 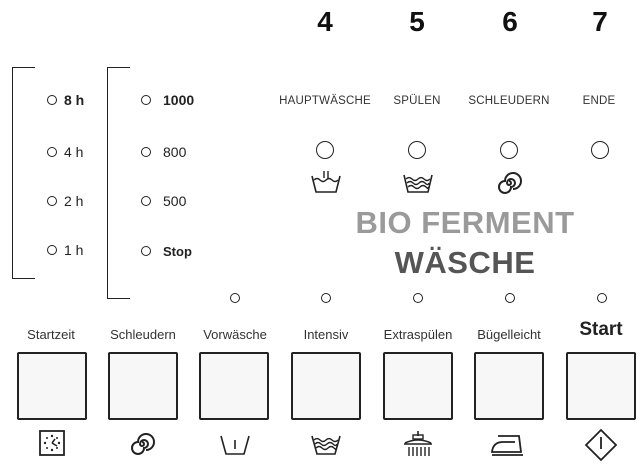 I want to click on button-label-intensive: Intensiv, so click(x=326, y=334).